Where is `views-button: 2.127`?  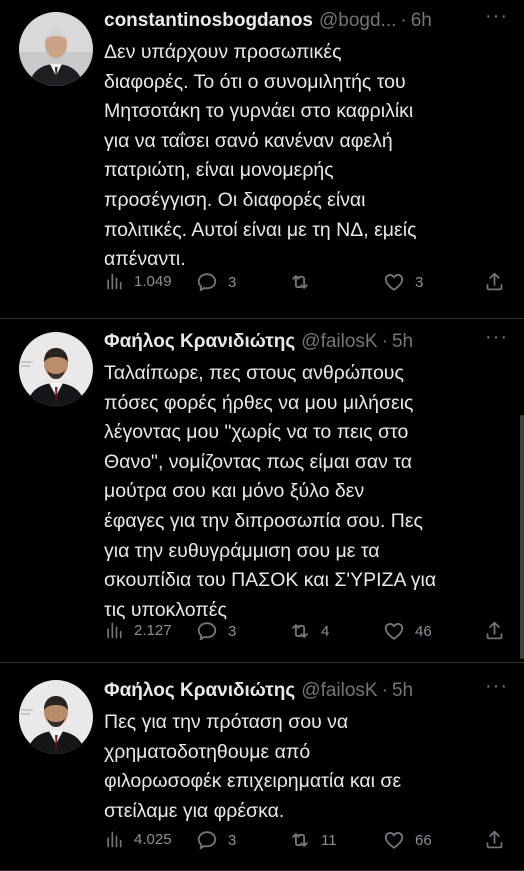 views-button: 2.127 is located at coordinates (138, 630).